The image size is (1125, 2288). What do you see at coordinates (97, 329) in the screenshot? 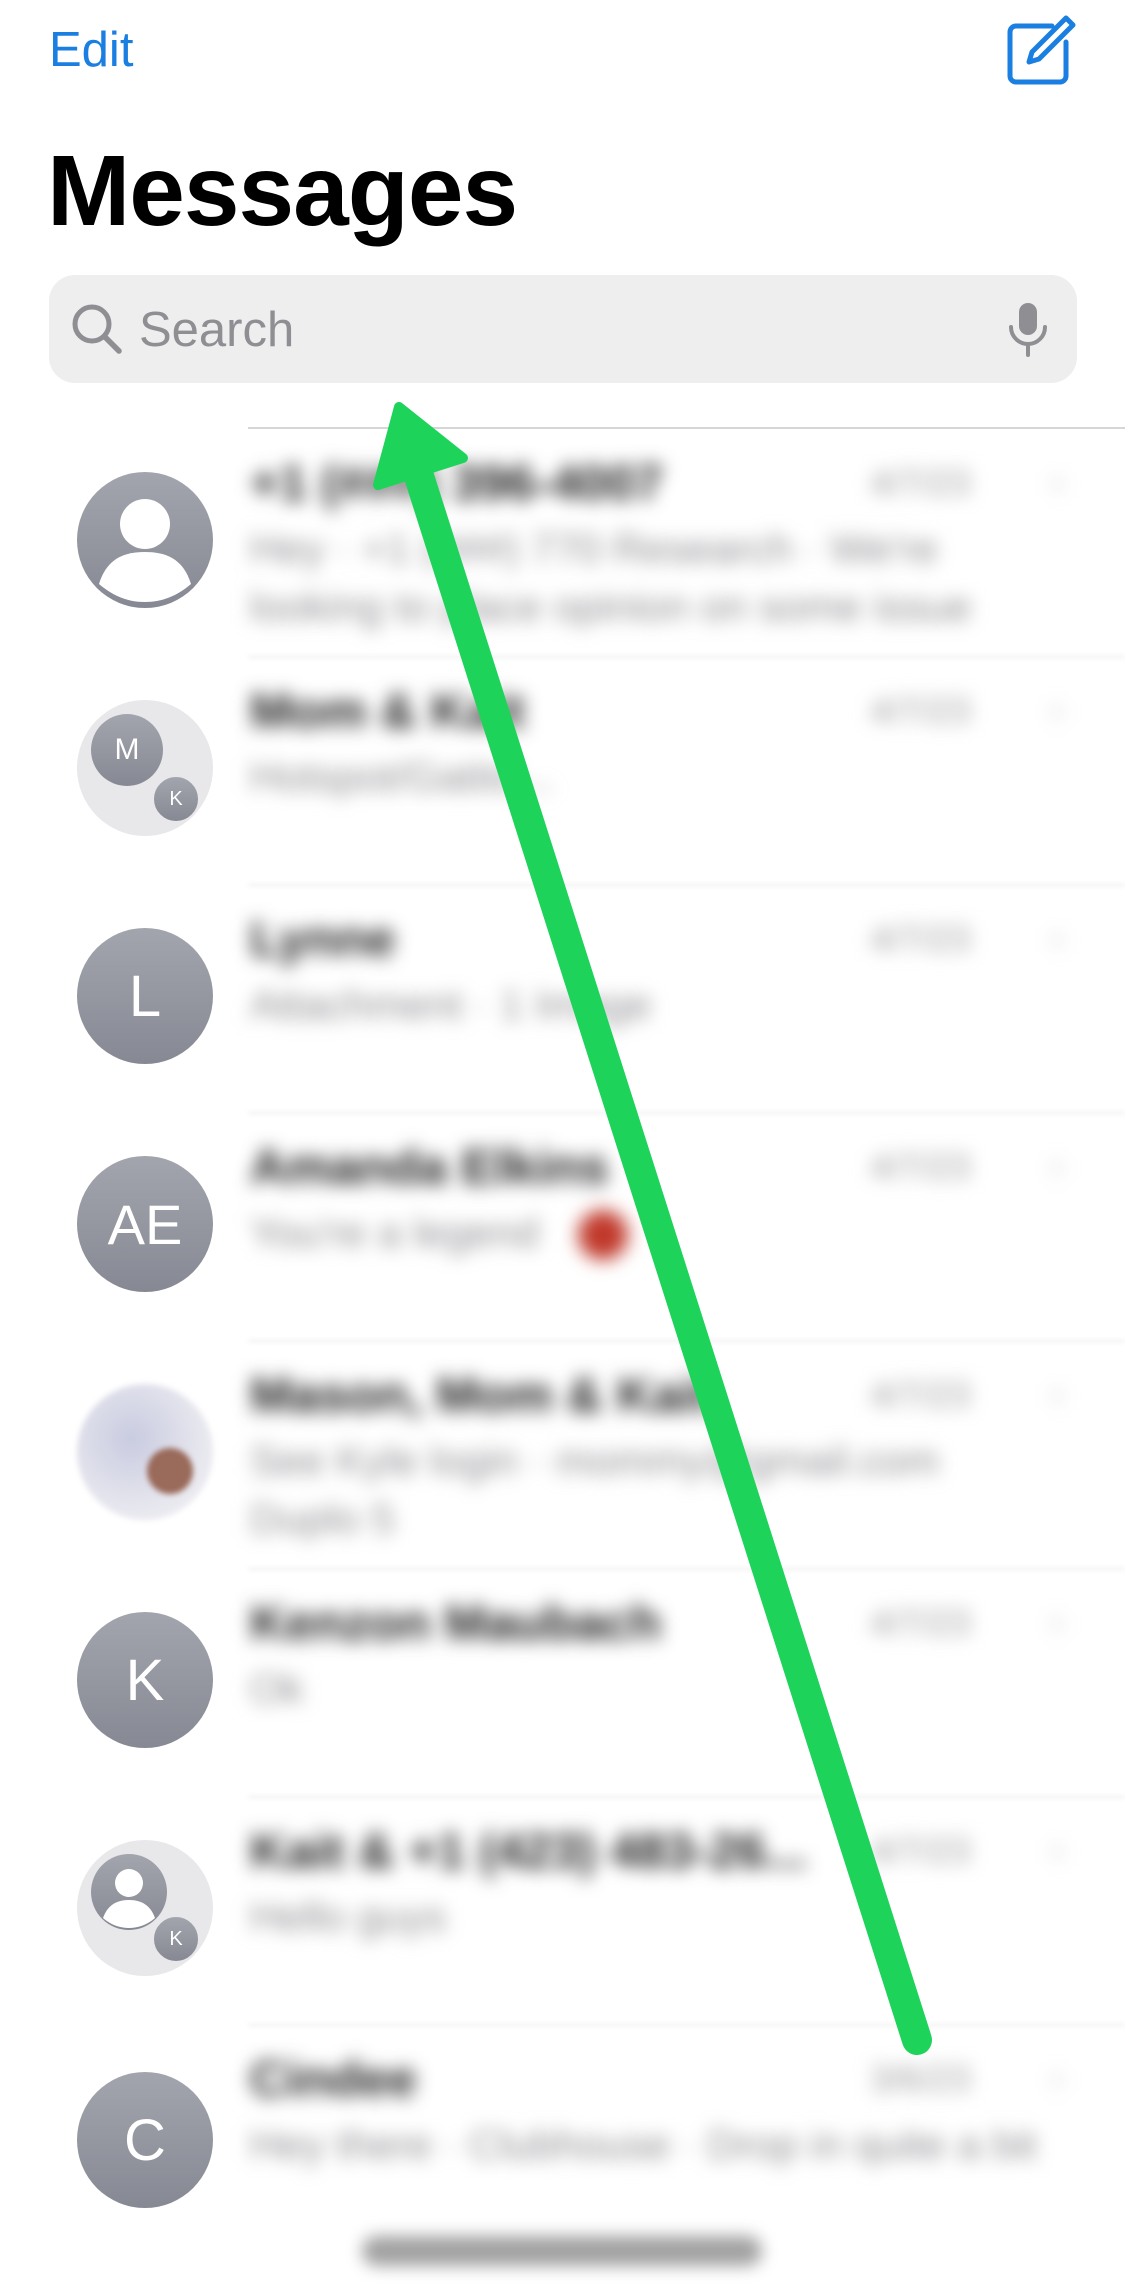
I see `magnifier-icon` at bounding box center [97, 329].